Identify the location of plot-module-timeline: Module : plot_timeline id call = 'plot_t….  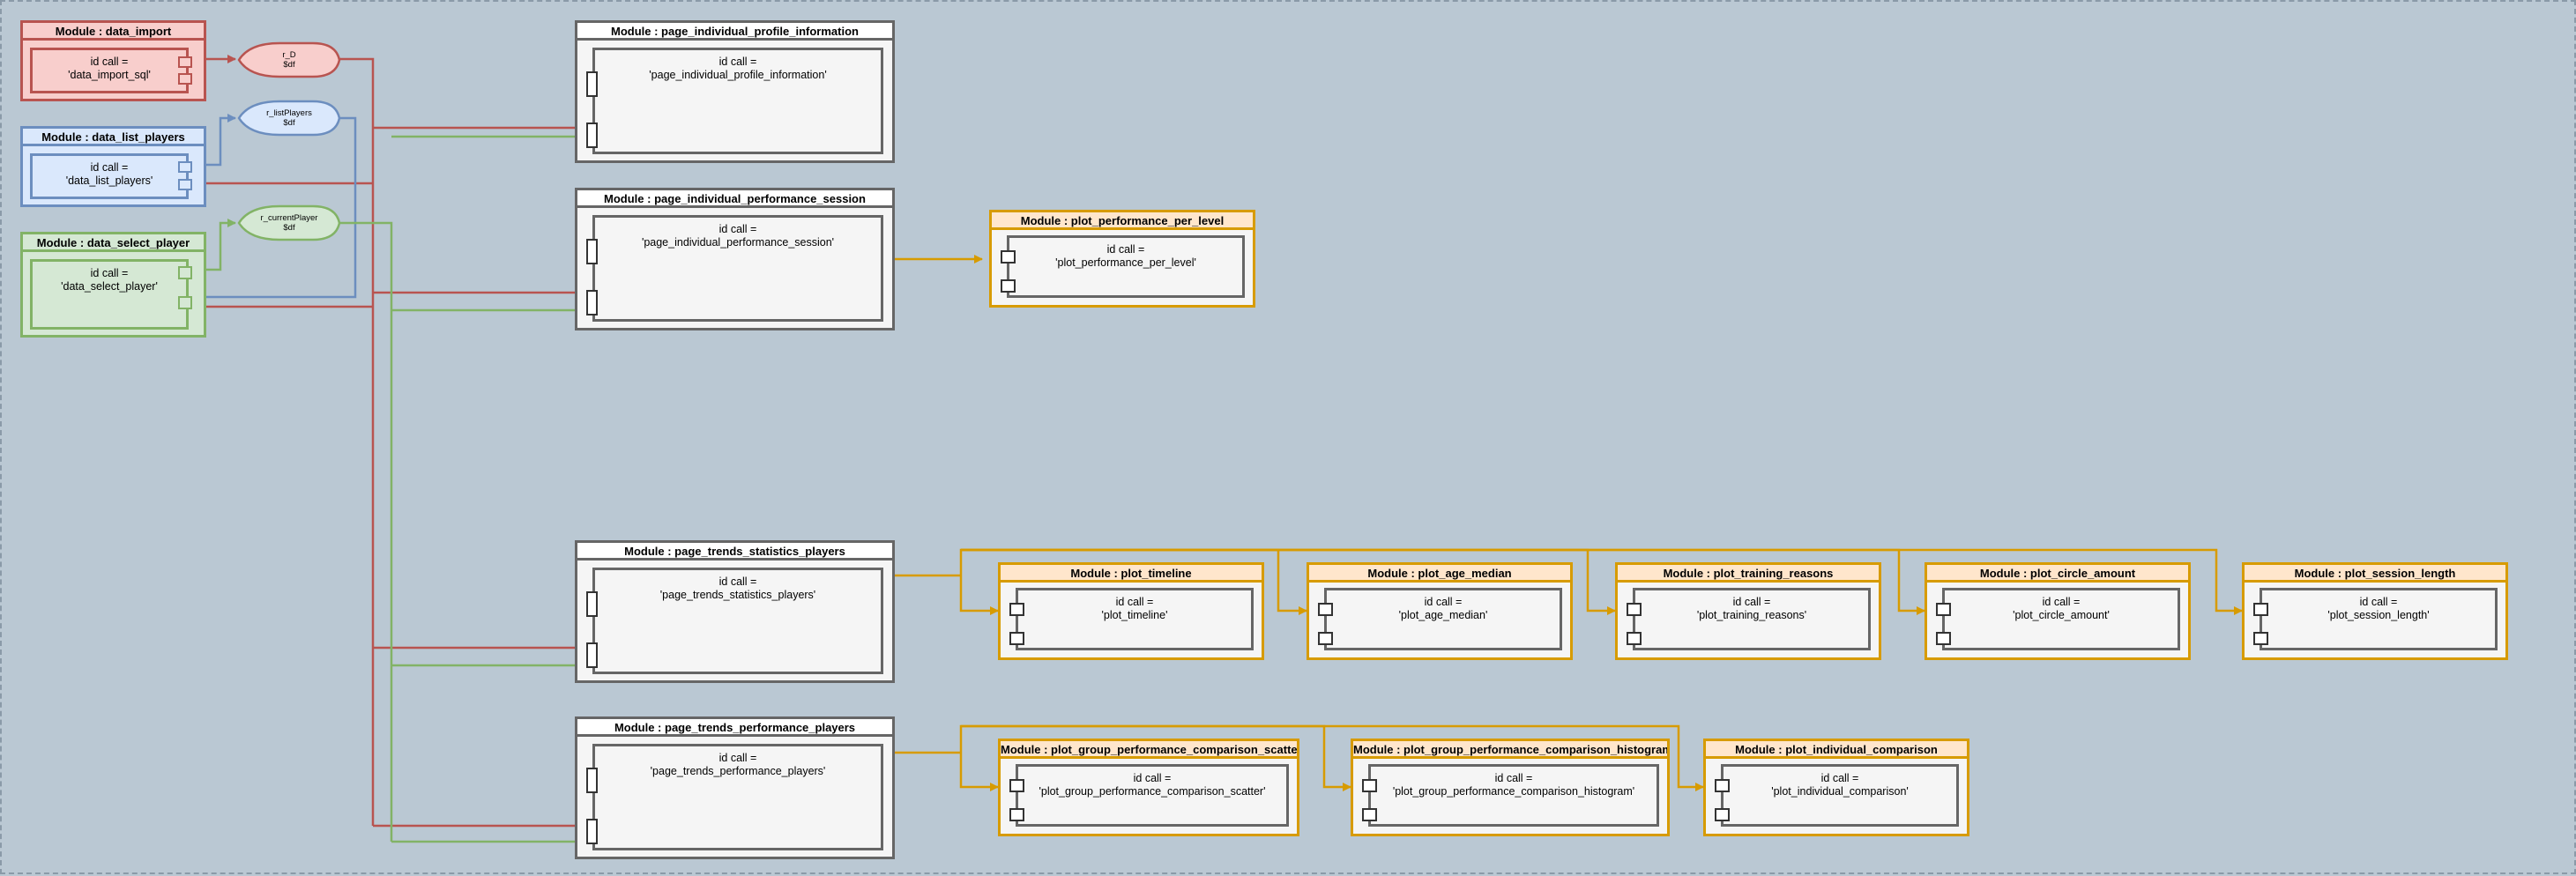
(1131, 611).